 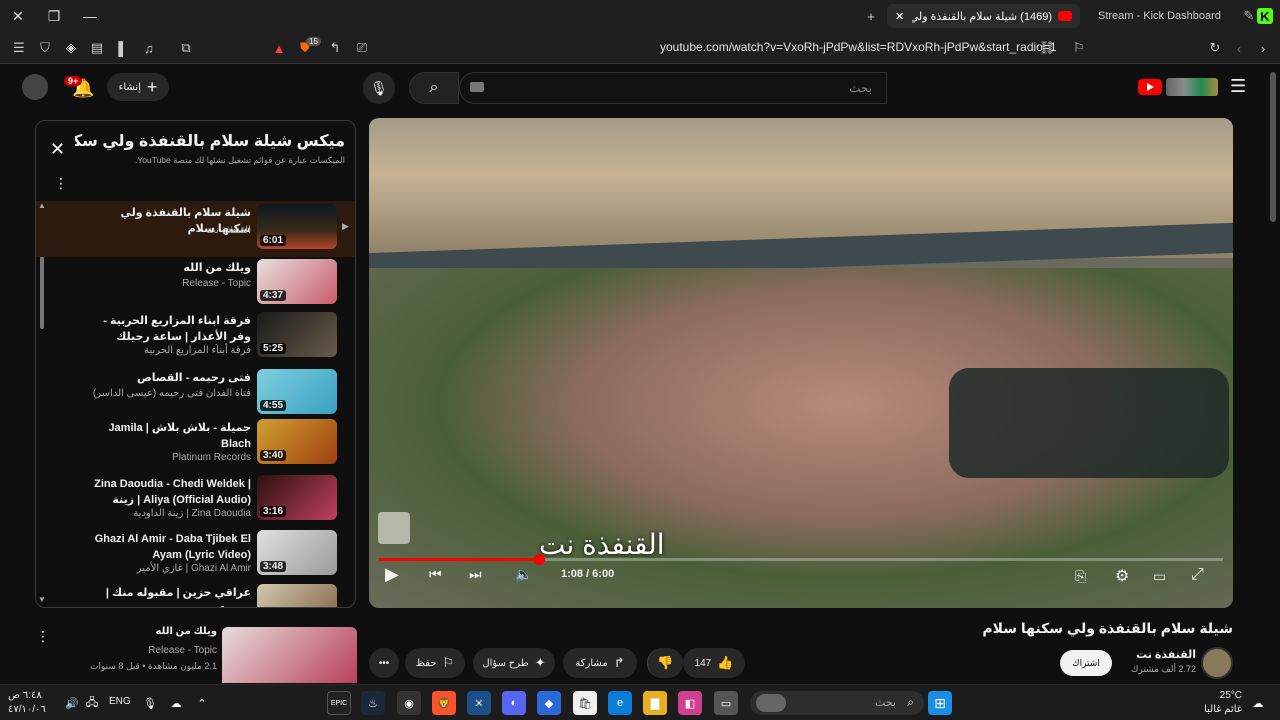 I want to click on cast-icon: ⎚, so click(x=362, y=48).